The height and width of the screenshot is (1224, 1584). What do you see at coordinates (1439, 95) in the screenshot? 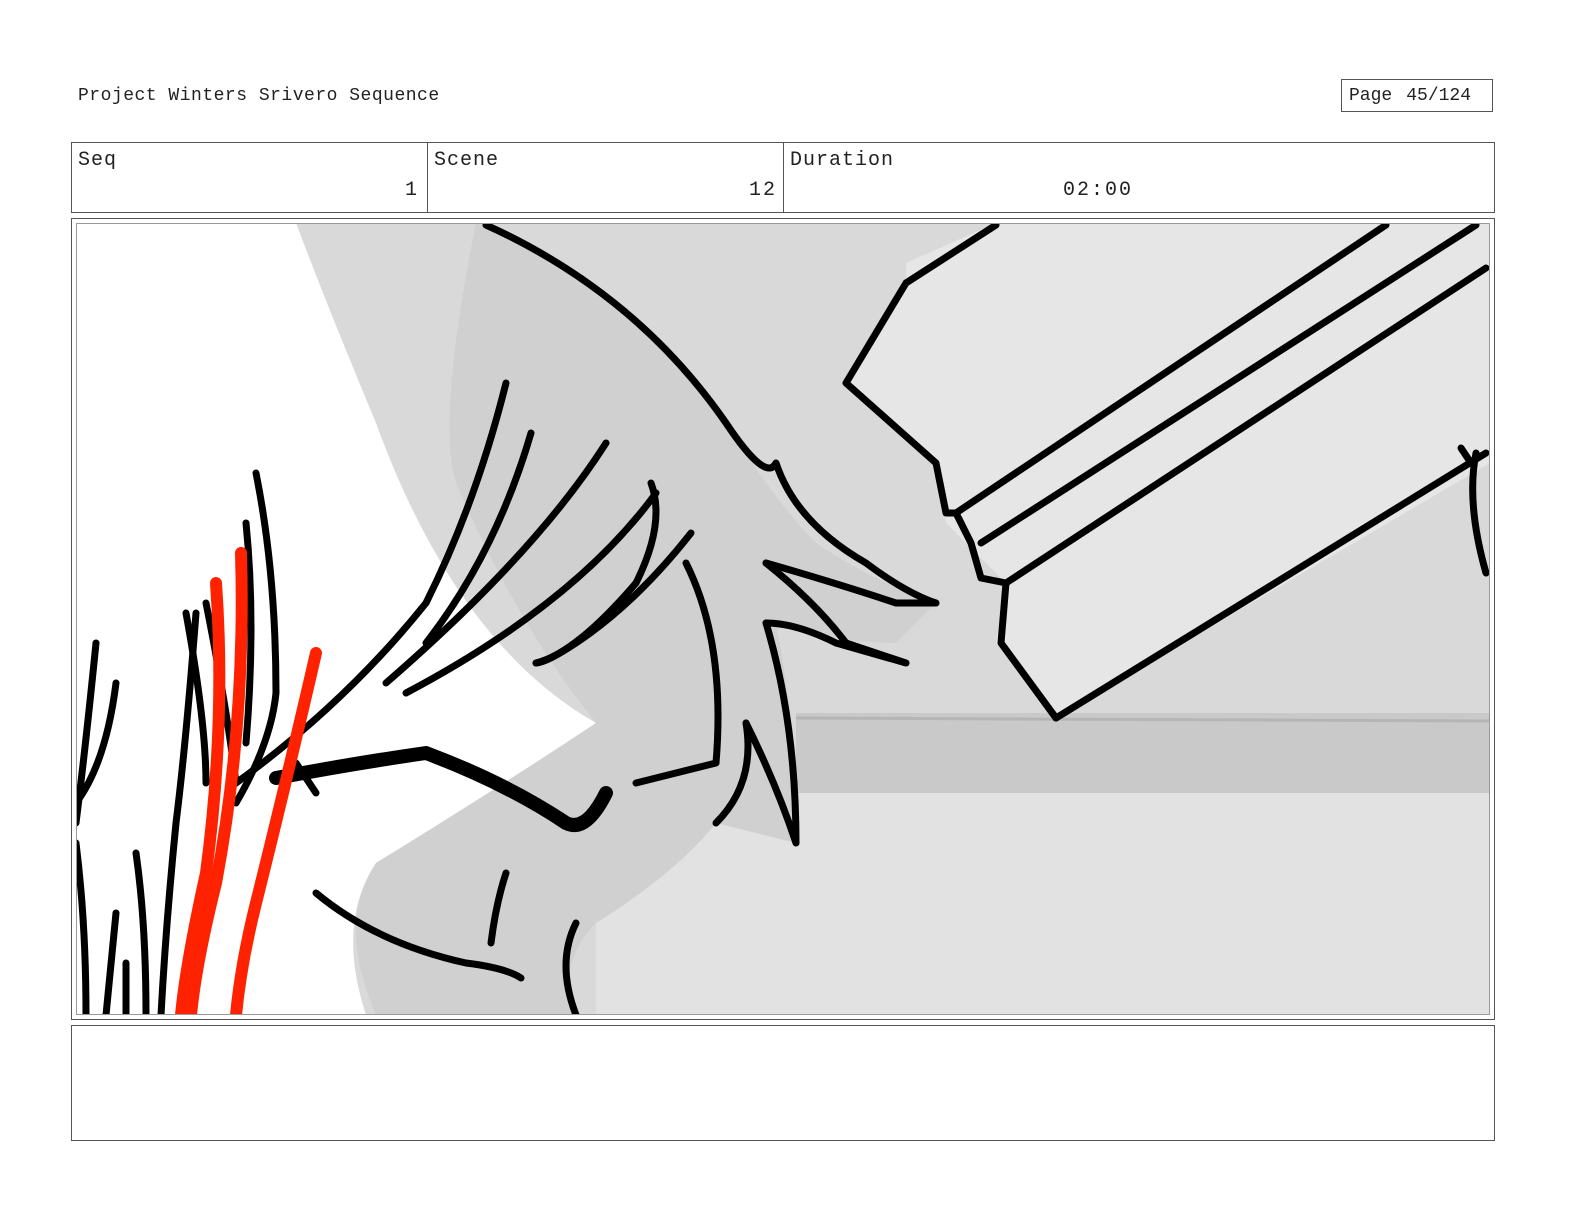
I see `page-number: 45/124` at bounding box center [1439, 95].